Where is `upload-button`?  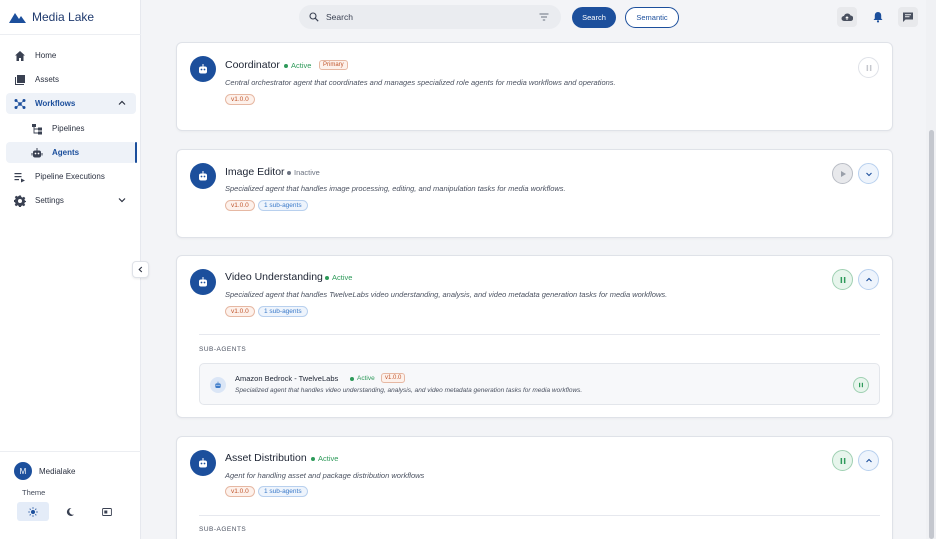
upload-button is located at coordinates (847, 17).